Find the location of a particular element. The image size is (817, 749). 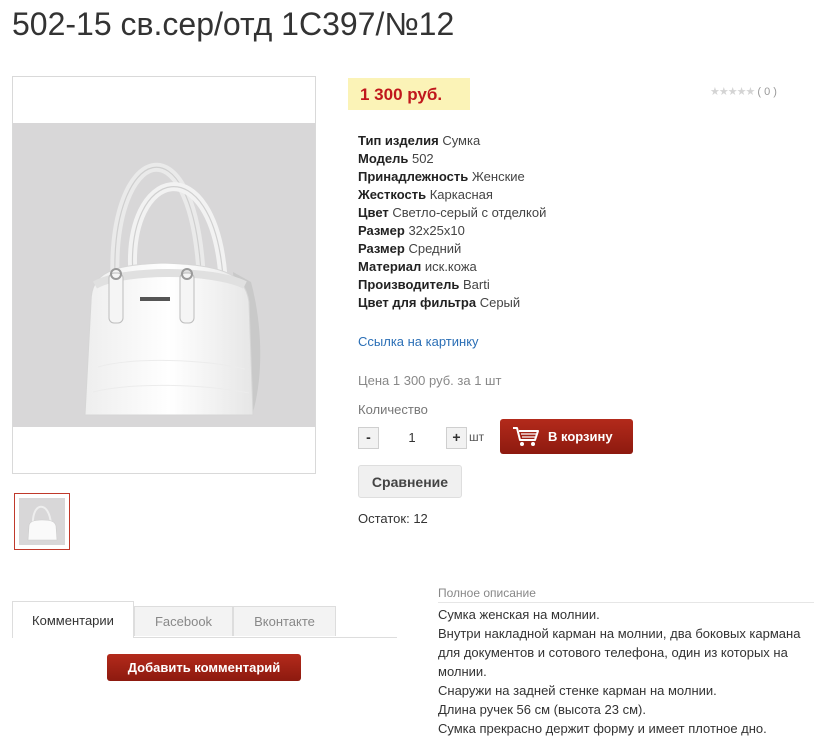

description-line: Сумка женская на молнии. is located at coordinates (519, 614).